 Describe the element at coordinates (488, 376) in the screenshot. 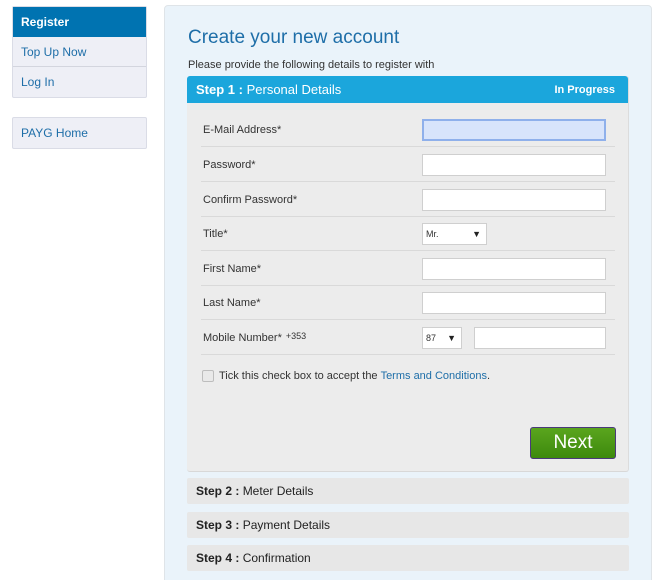

I see `terms-suffix: .` at that location.